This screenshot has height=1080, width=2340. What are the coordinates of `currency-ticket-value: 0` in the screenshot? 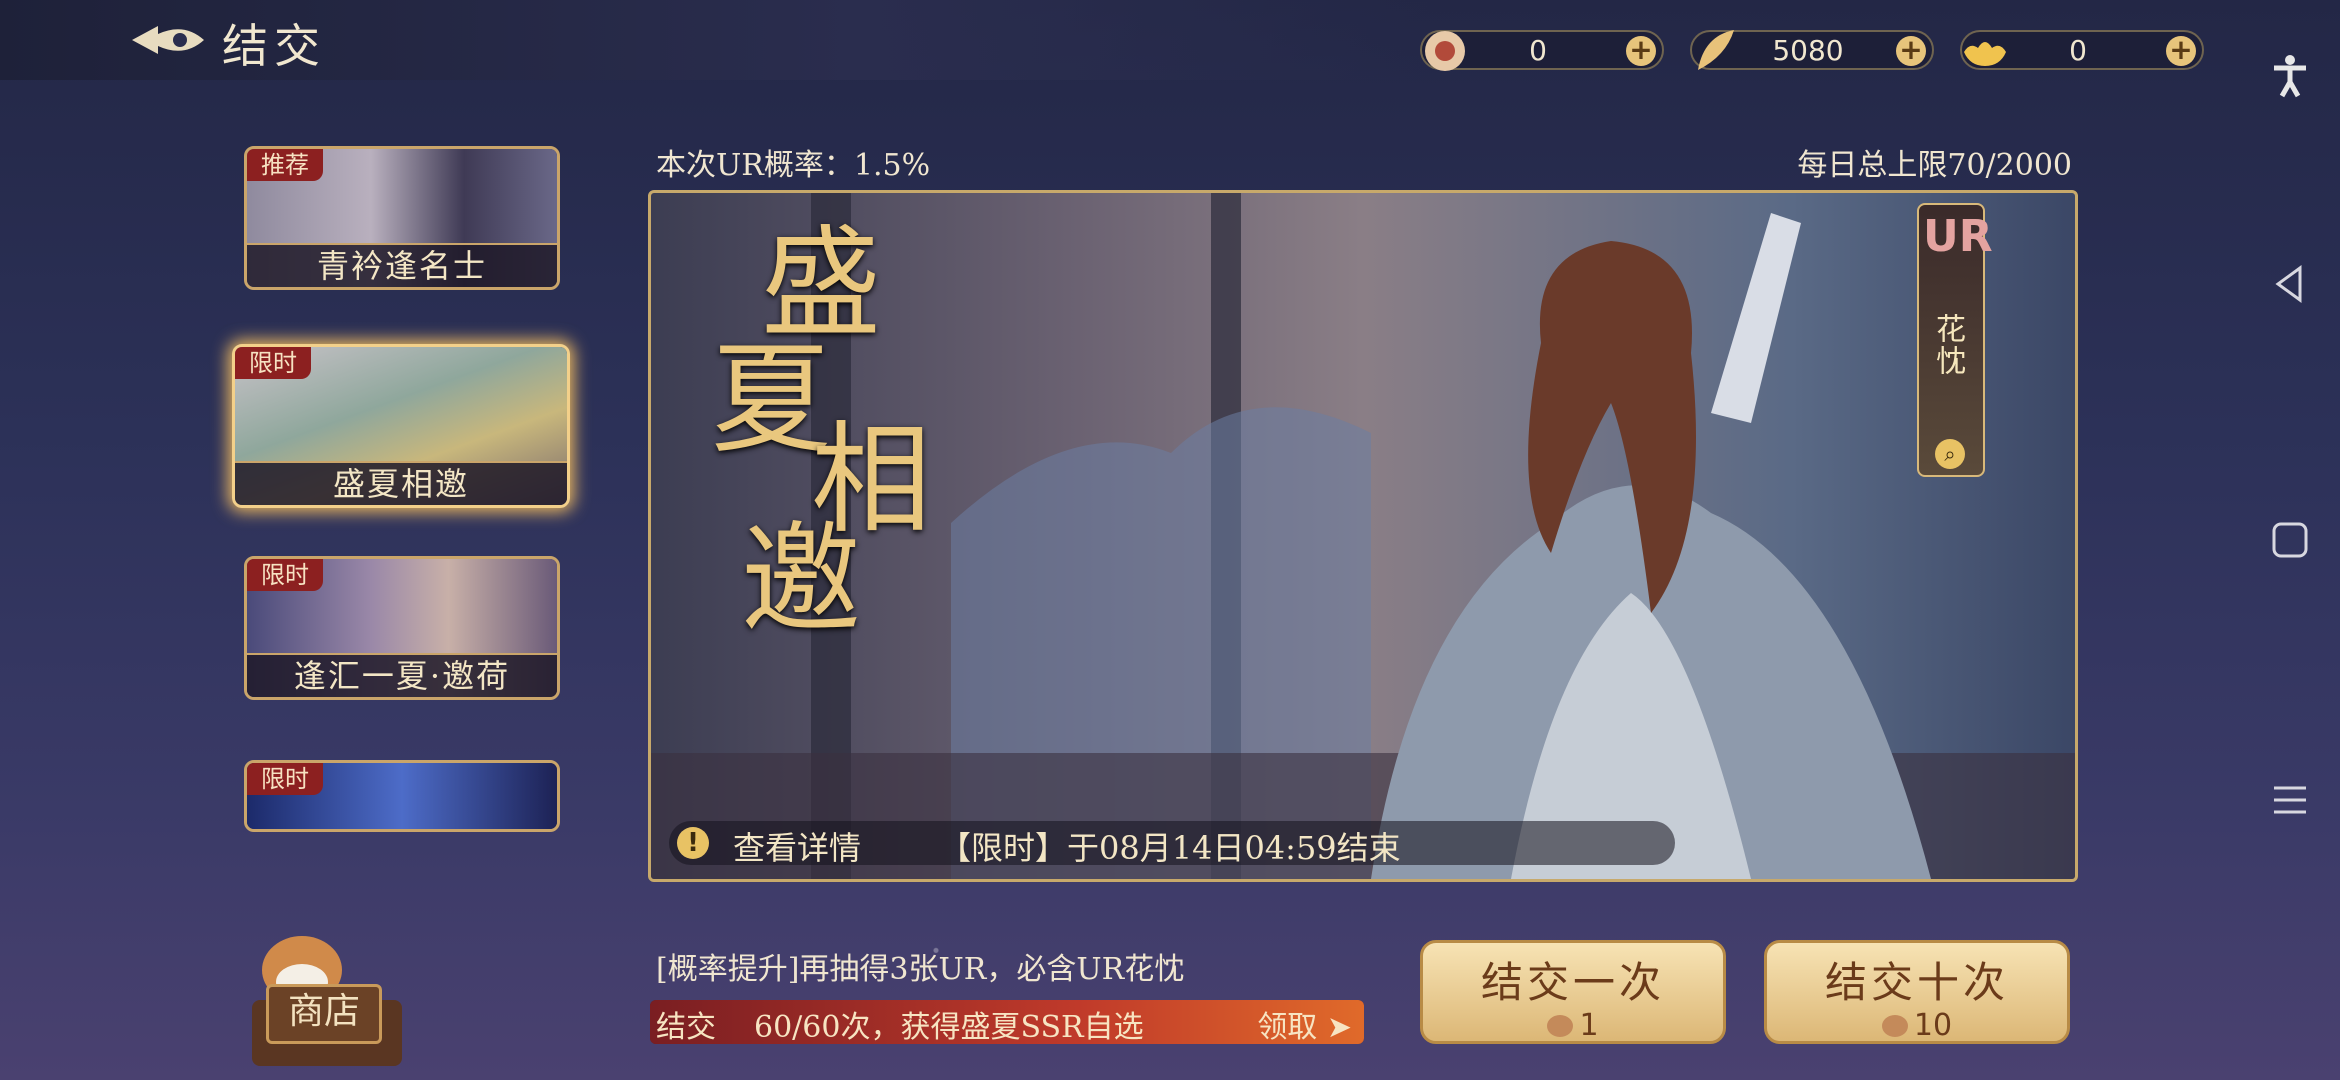 It's located at (1538, 50).